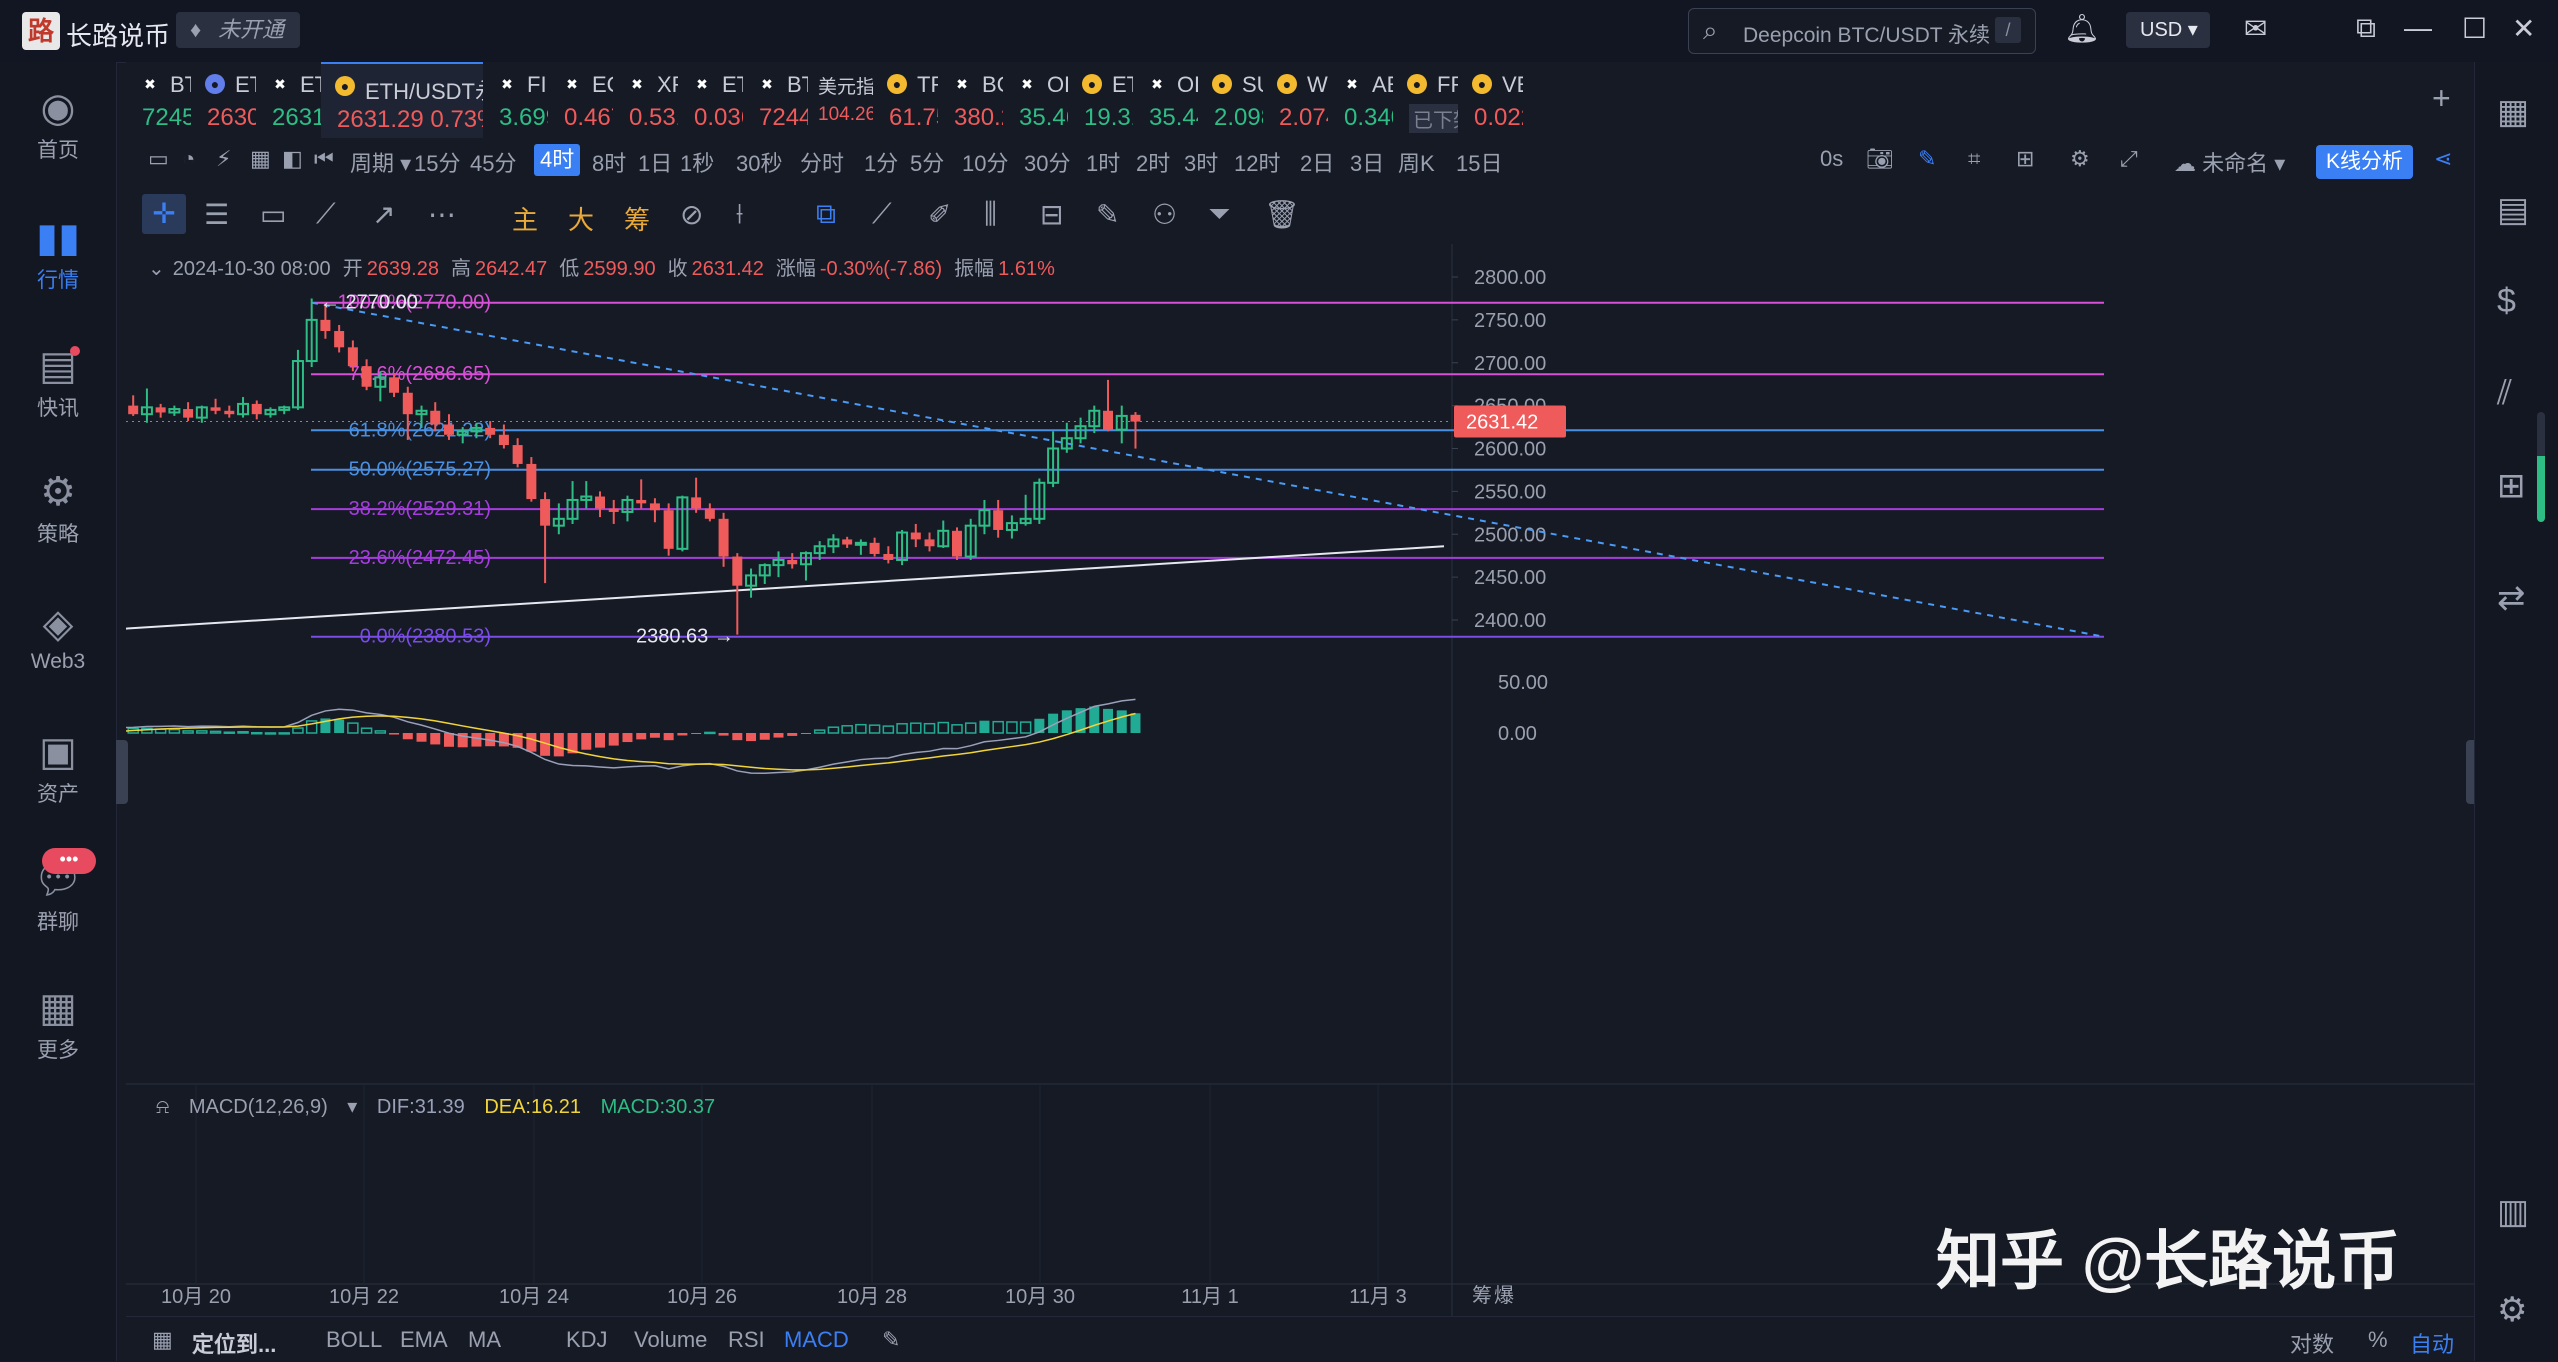 Image resolution: width=2558 pixels, height=1362 pixels. I want to click on period-option: 2日, so click(1317, 162).